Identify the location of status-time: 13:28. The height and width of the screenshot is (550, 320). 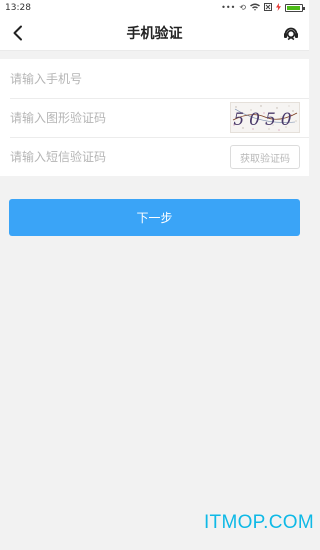
(18, 8).